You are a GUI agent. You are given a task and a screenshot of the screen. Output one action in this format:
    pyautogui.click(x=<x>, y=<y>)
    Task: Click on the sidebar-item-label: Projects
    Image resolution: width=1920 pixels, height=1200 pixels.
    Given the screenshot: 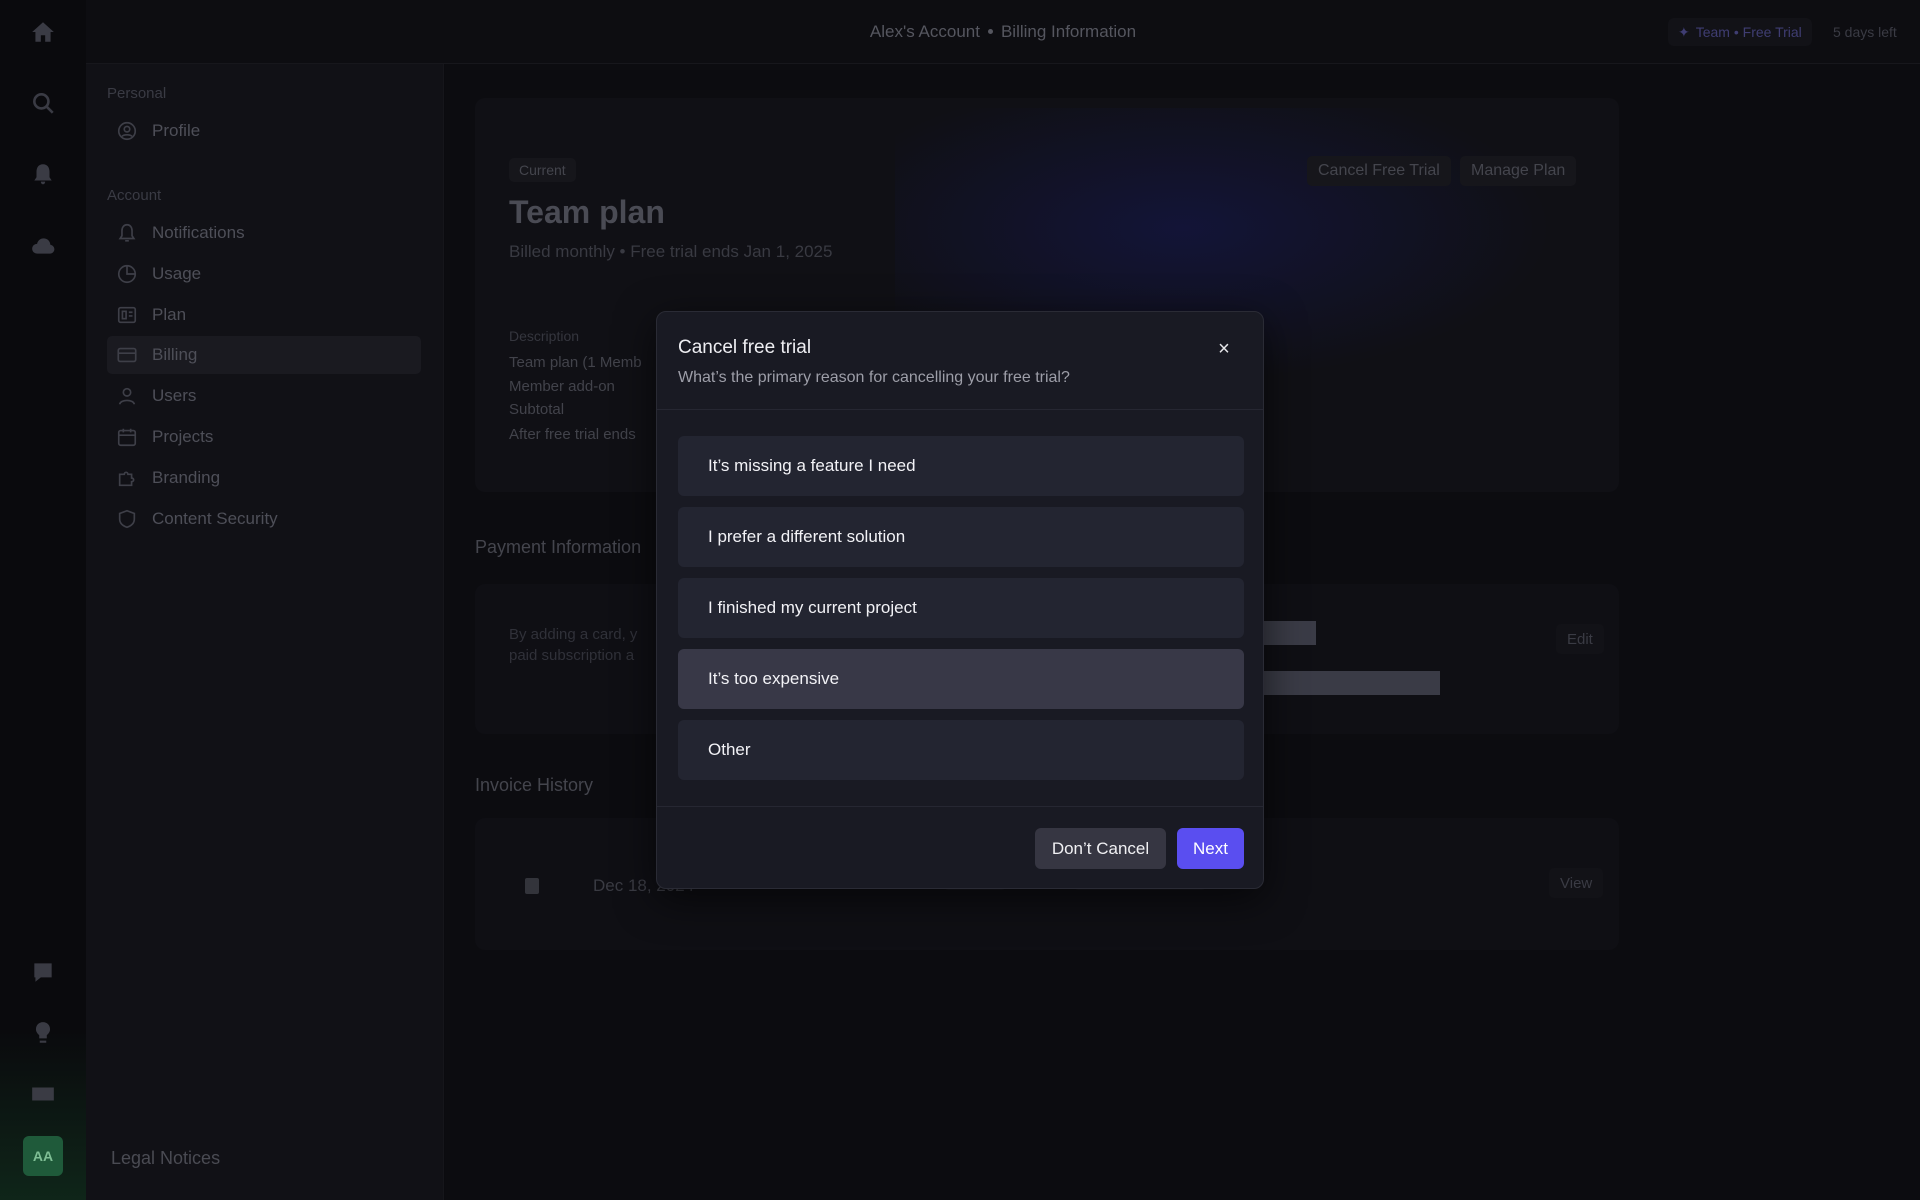 What is the action you would take?
    pyautogui.click(x=183, y=436)
    